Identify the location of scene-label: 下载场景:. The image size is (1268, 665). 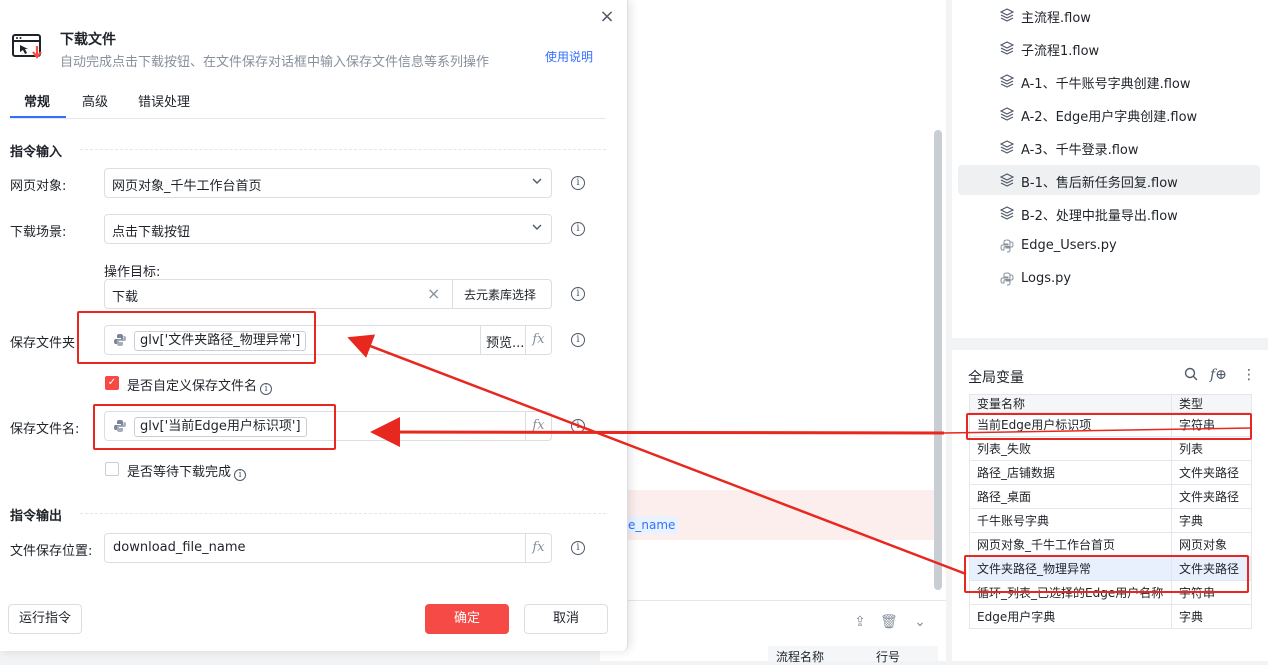
(38, 232).